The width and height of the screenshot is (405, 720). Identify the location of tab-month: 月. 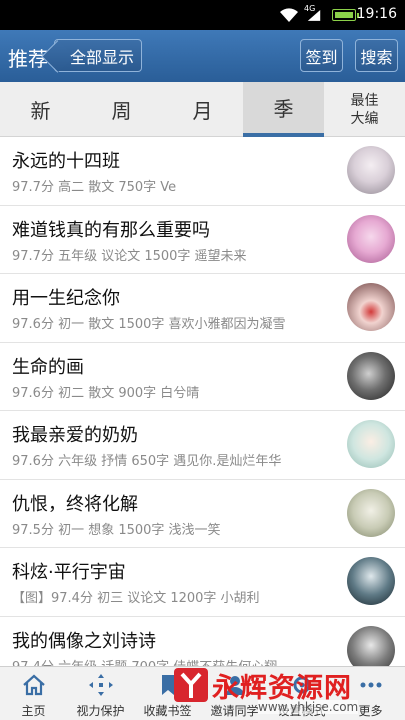
(202, 109).